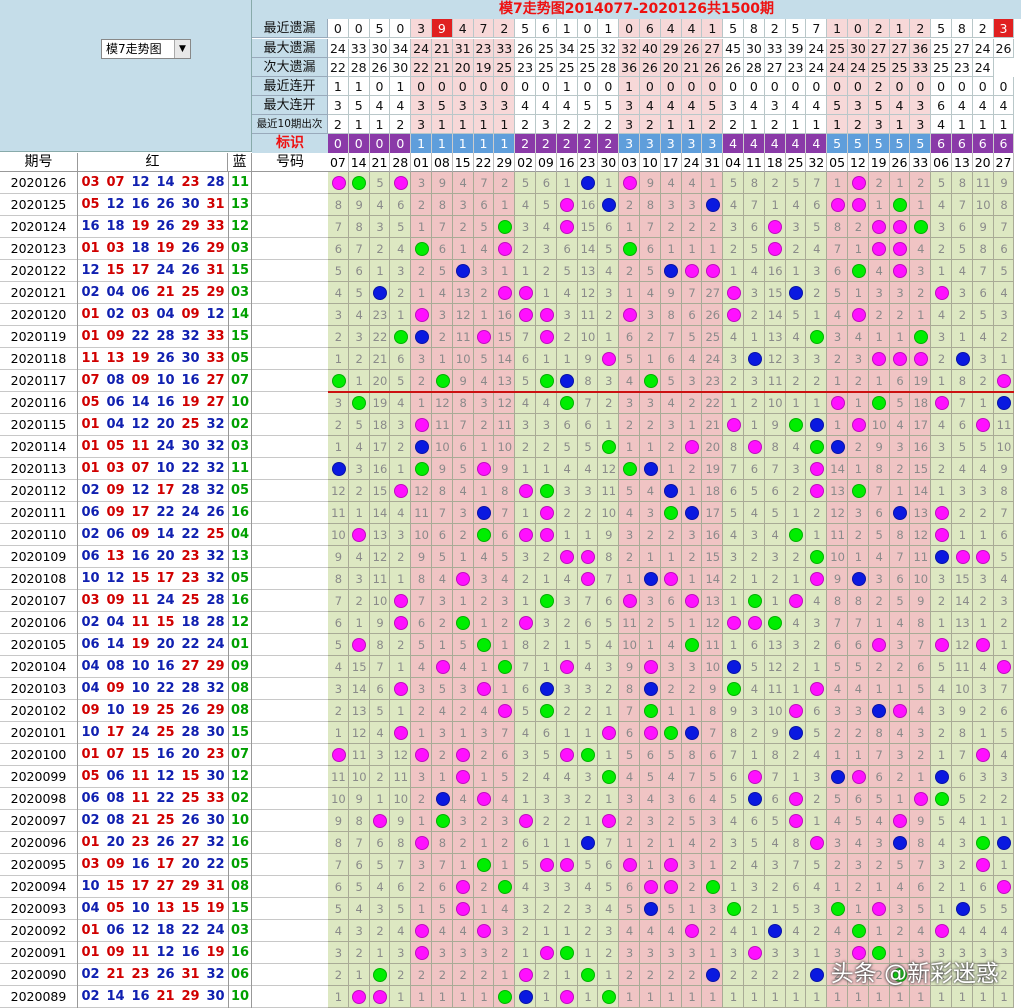 The width and height of the screenshot is (1021, 1008). I want to click on stat-cell: 27, so click(900, 48).